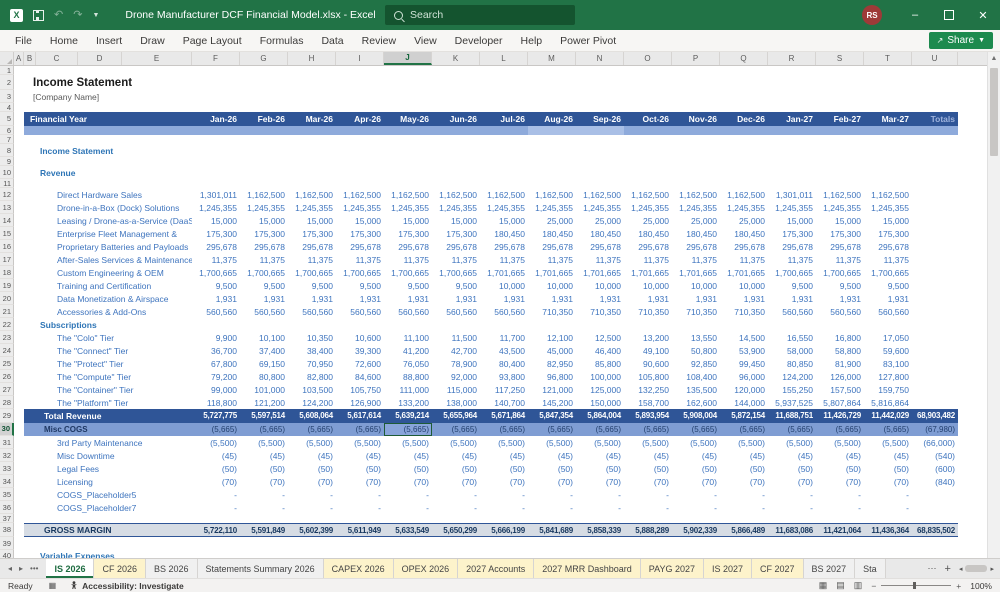  I want to click on cell-U34: (840), so click(935, 481).